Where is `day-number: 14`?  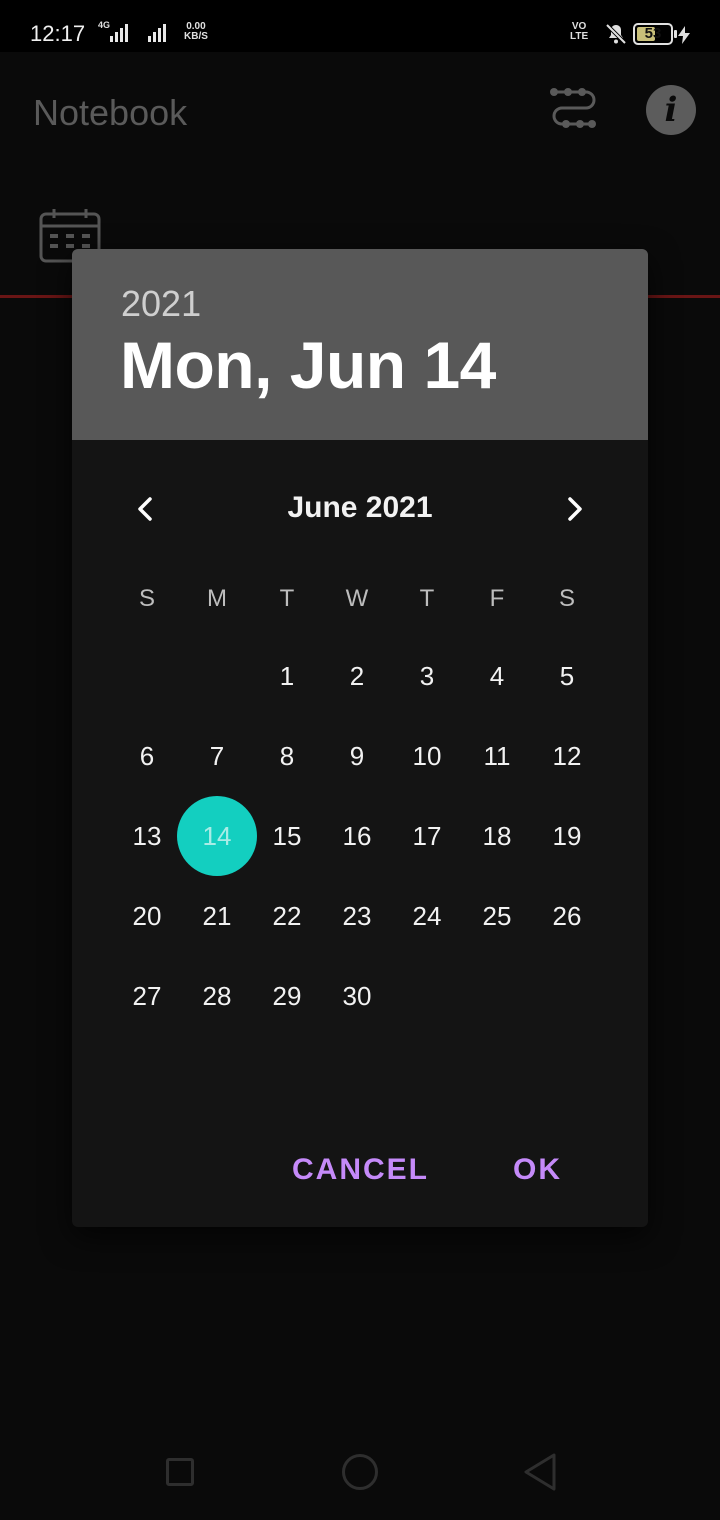
day-number: 14 is located at coordinates (217, 835).